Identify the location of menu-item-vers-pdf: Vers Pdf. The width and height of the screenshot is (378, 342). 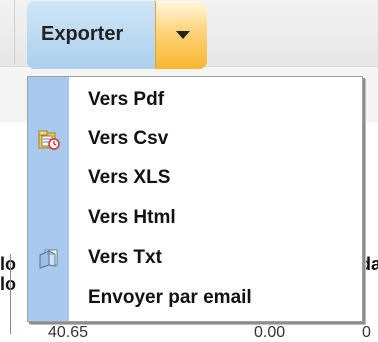
(195, 100).